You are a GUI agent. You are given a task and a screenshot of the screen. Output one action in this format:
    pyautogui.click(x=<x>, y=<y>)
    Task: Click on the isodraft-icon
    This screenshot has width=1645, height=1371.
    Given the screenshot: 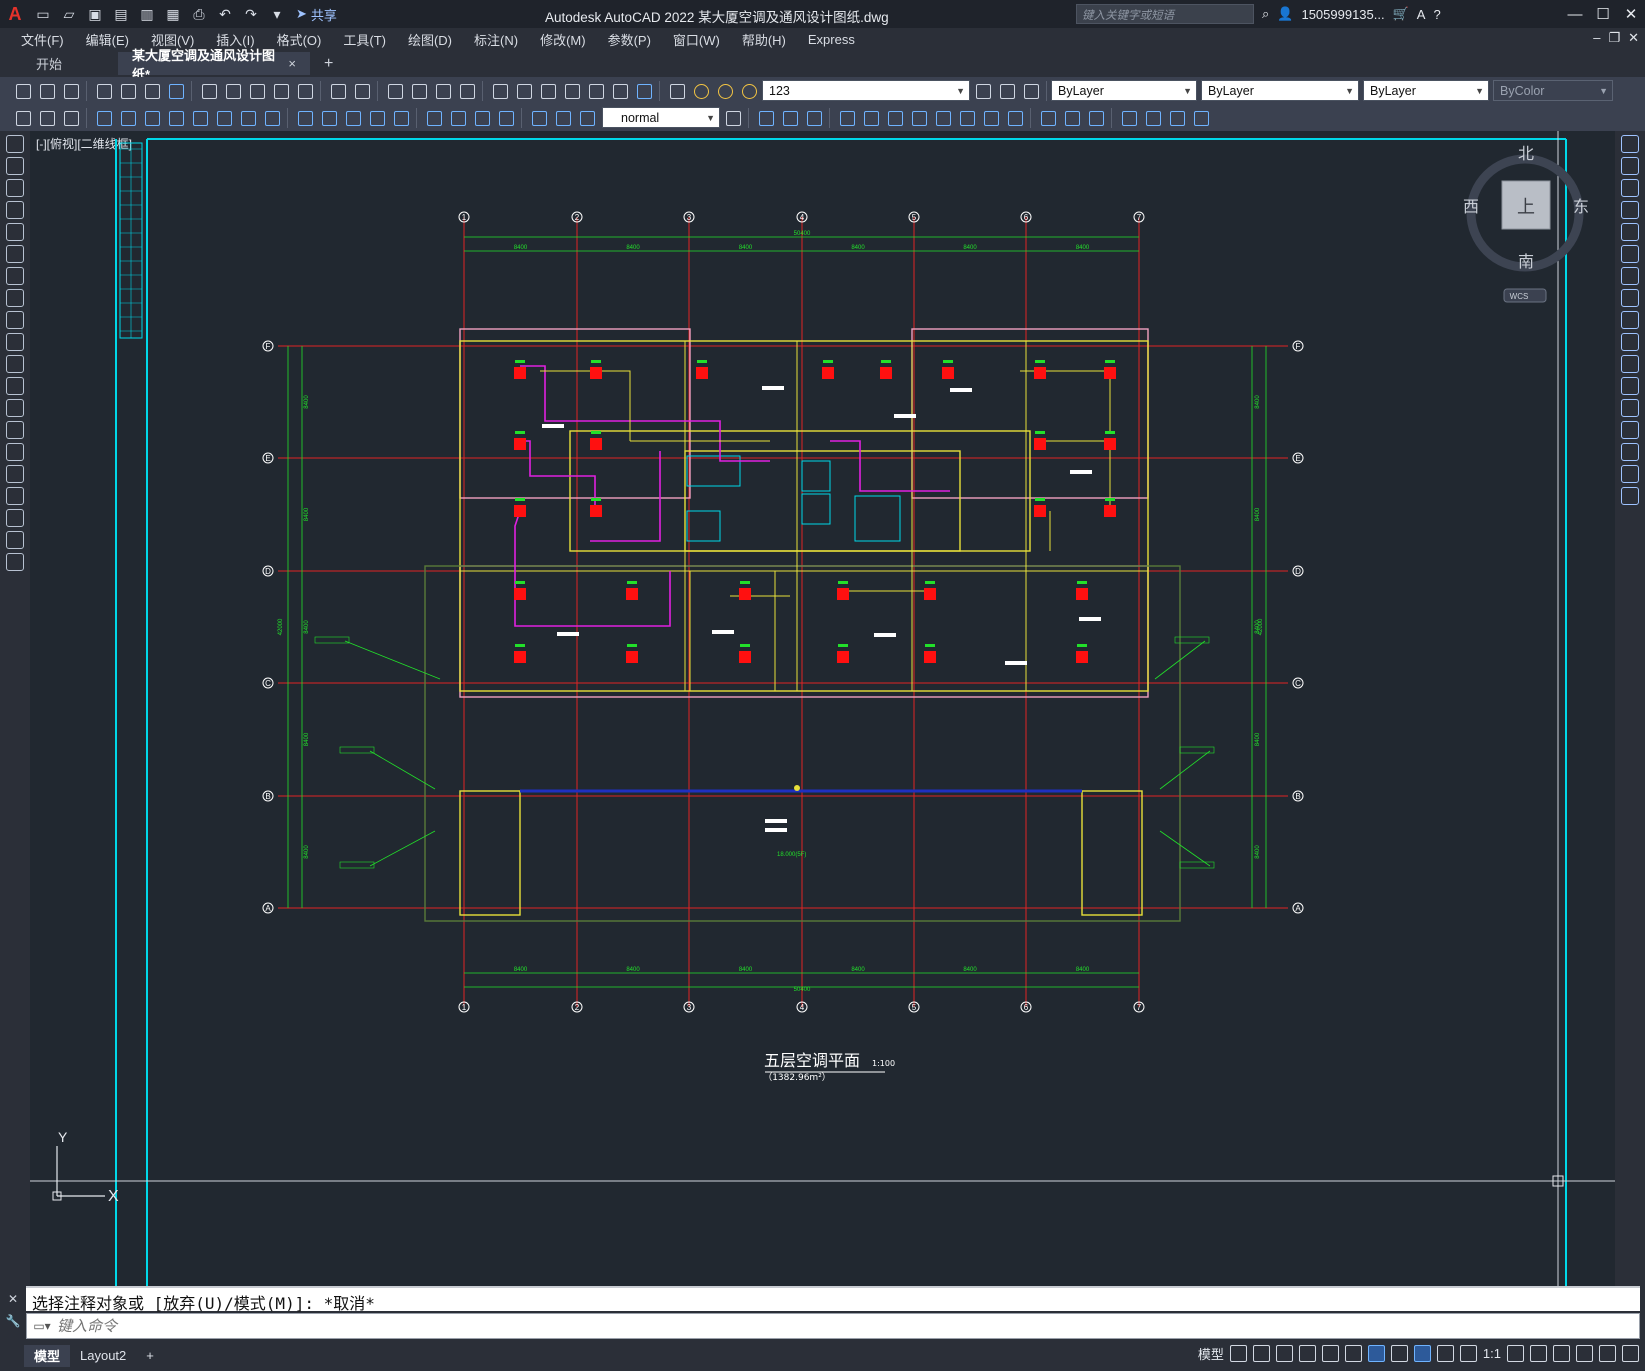 What is the action you would take?
    pyautogui.click(x=1330, y=1353)
    